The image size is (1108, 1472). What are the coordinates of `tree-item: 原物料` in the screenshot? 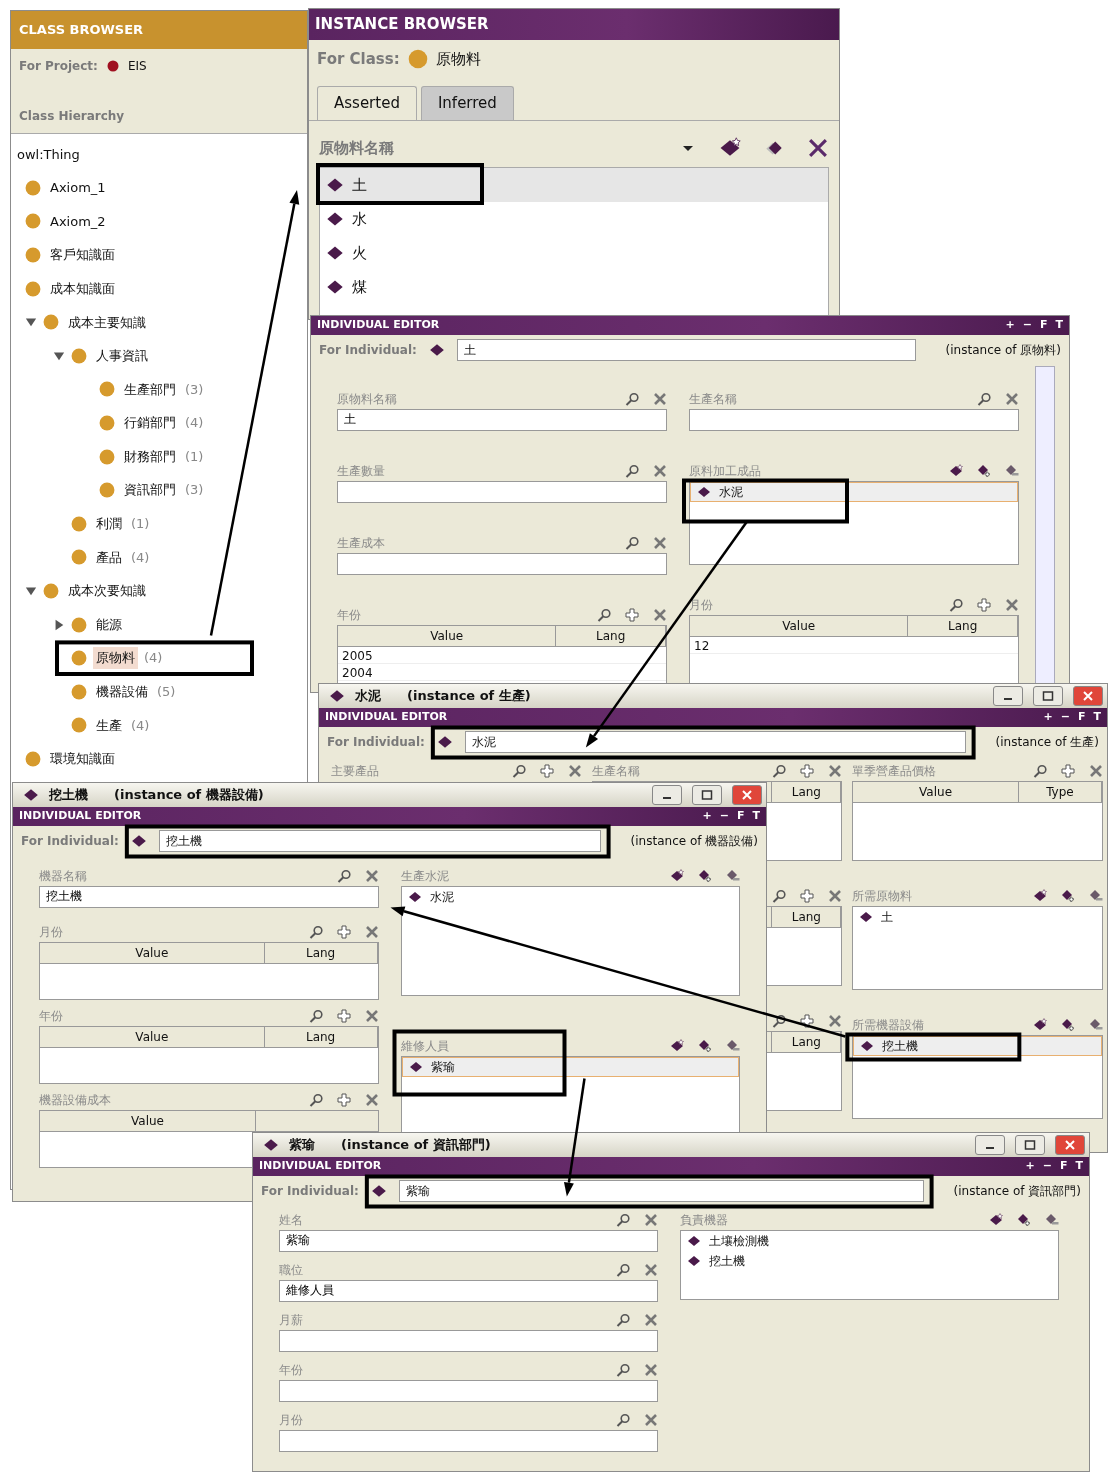 It's located at (115, 658).